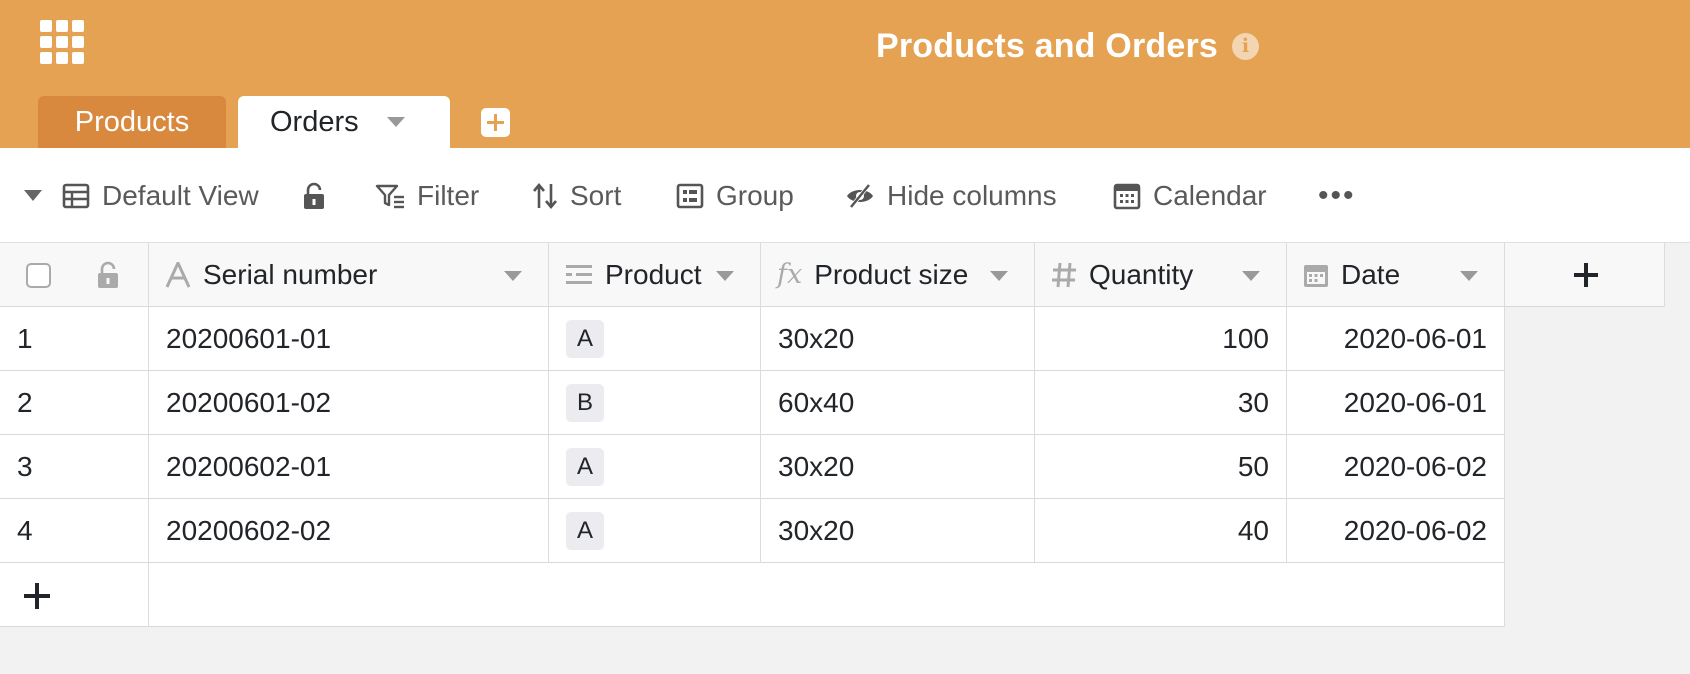 This screenshot has height=674, width=1690. I want to click on table-row: 3 20200602-01 A 30x20 50 2020-06-02, so click(752, 467).